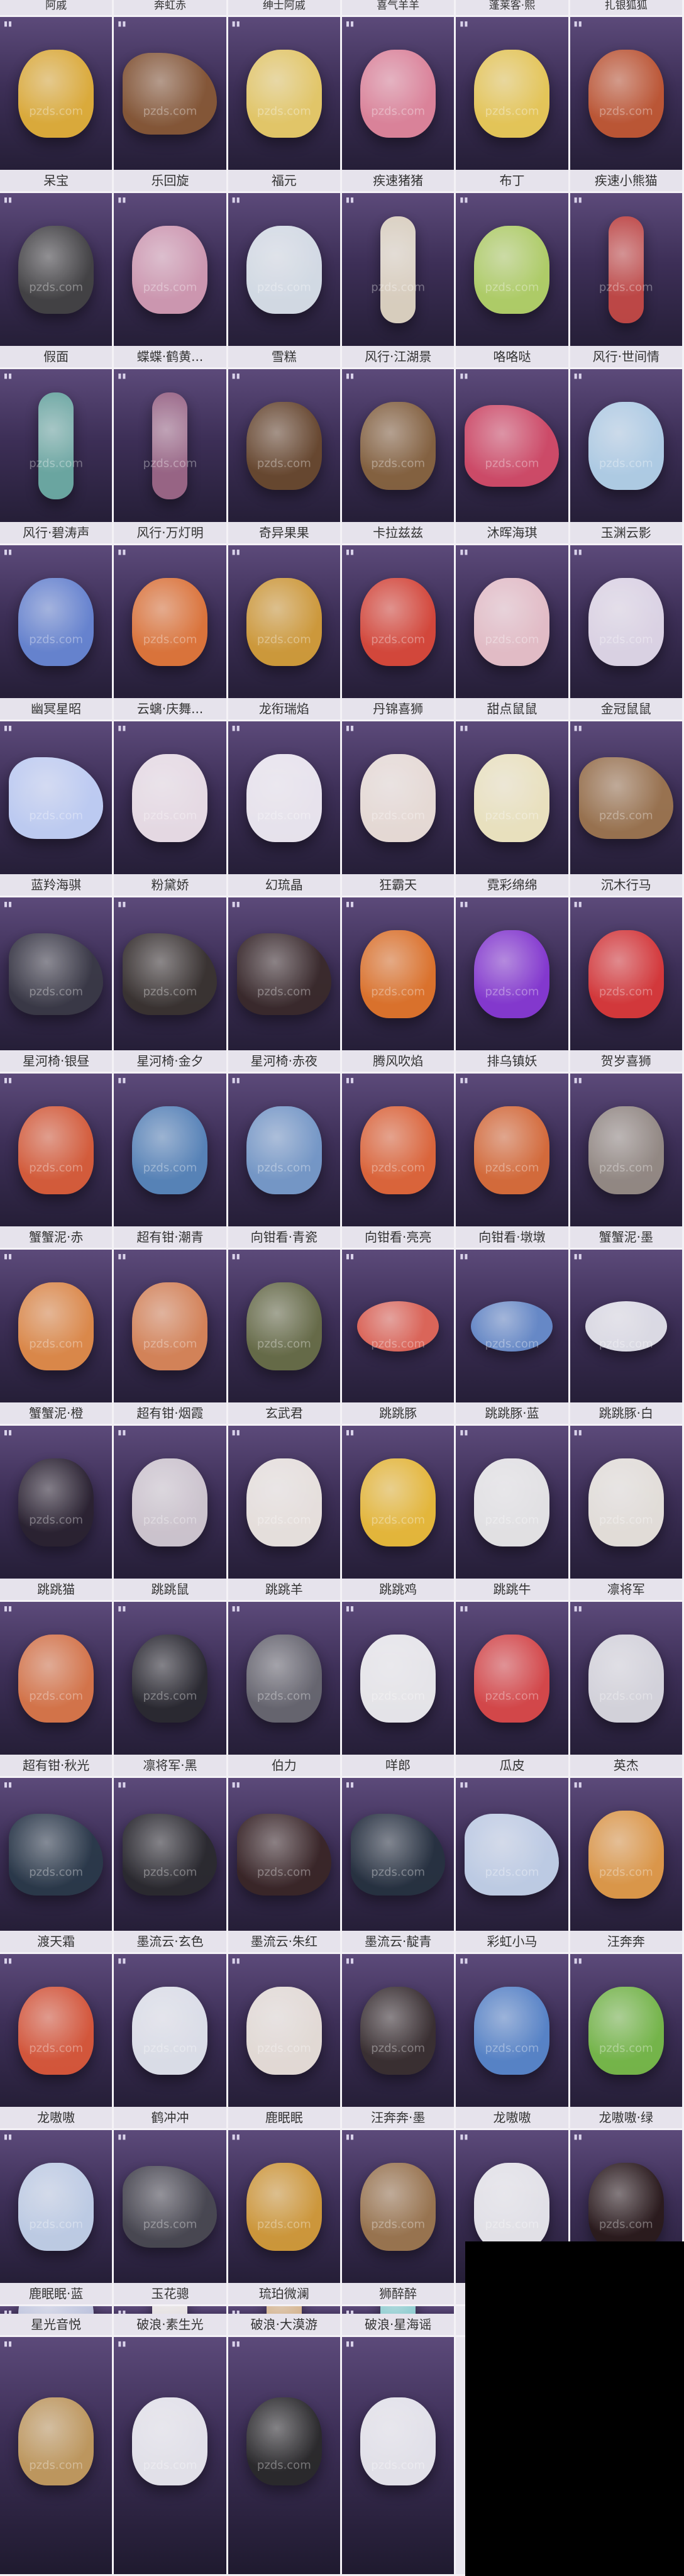 This screenshot has width=684, height=2576. I want to click on top-item-card: 扎银狐狐, so click(627, 8).